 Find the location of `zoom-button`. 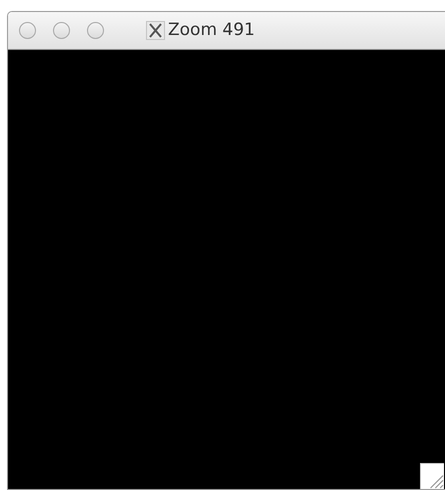

zoom-button is located at coordinates (95, 30).